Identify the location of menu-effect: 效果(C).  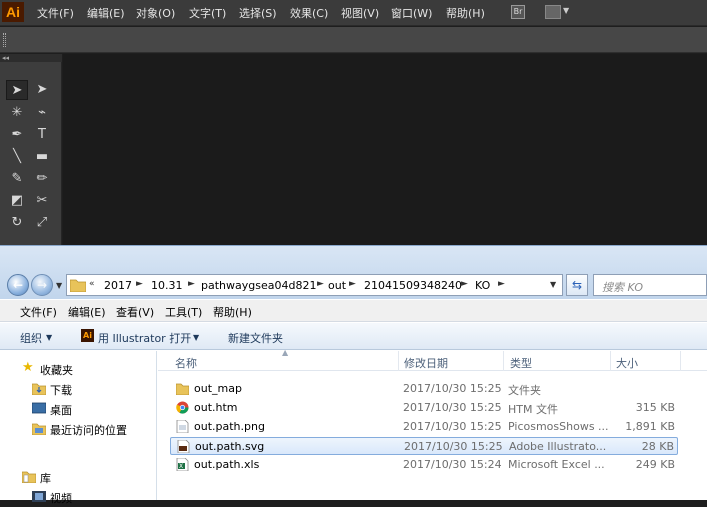
(309, 13).